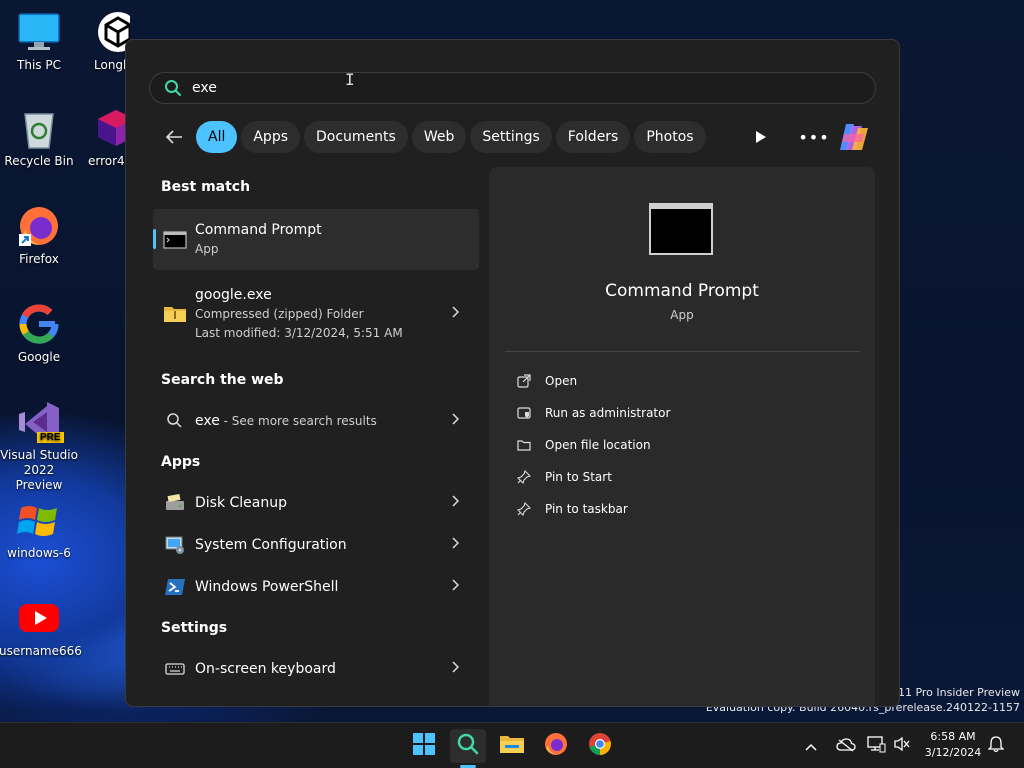 The height and width of the screenshot is (768, 1024). Describe the element at coordinates (39, 259) in the screenshot. I see `desktop-icon-label: Firefox` at that location.